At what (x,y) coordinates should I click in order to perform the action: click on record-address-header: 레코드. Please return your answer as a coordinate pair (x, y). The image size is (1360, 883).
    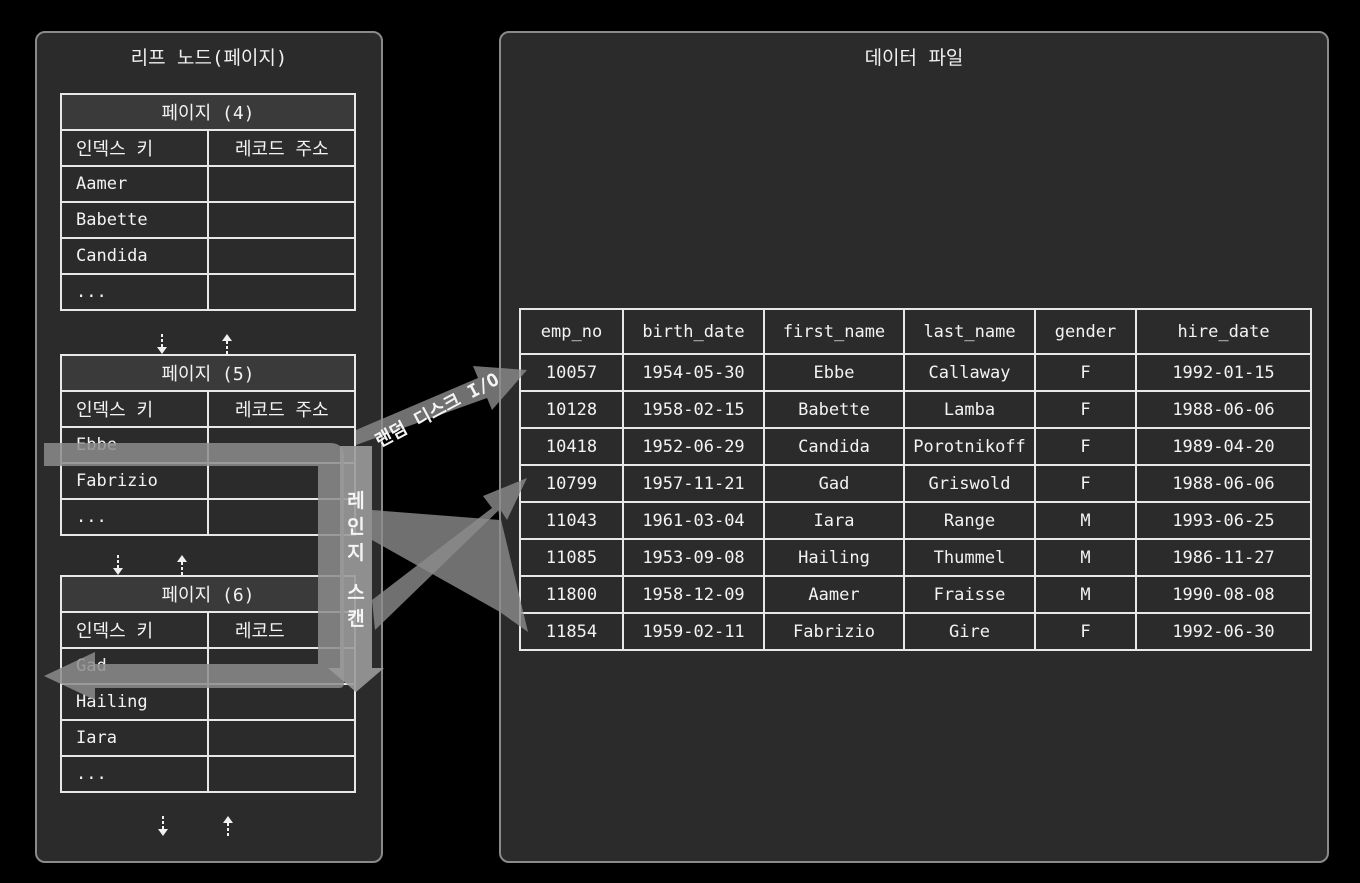
    Looking at the image, I should click on (281, 630).